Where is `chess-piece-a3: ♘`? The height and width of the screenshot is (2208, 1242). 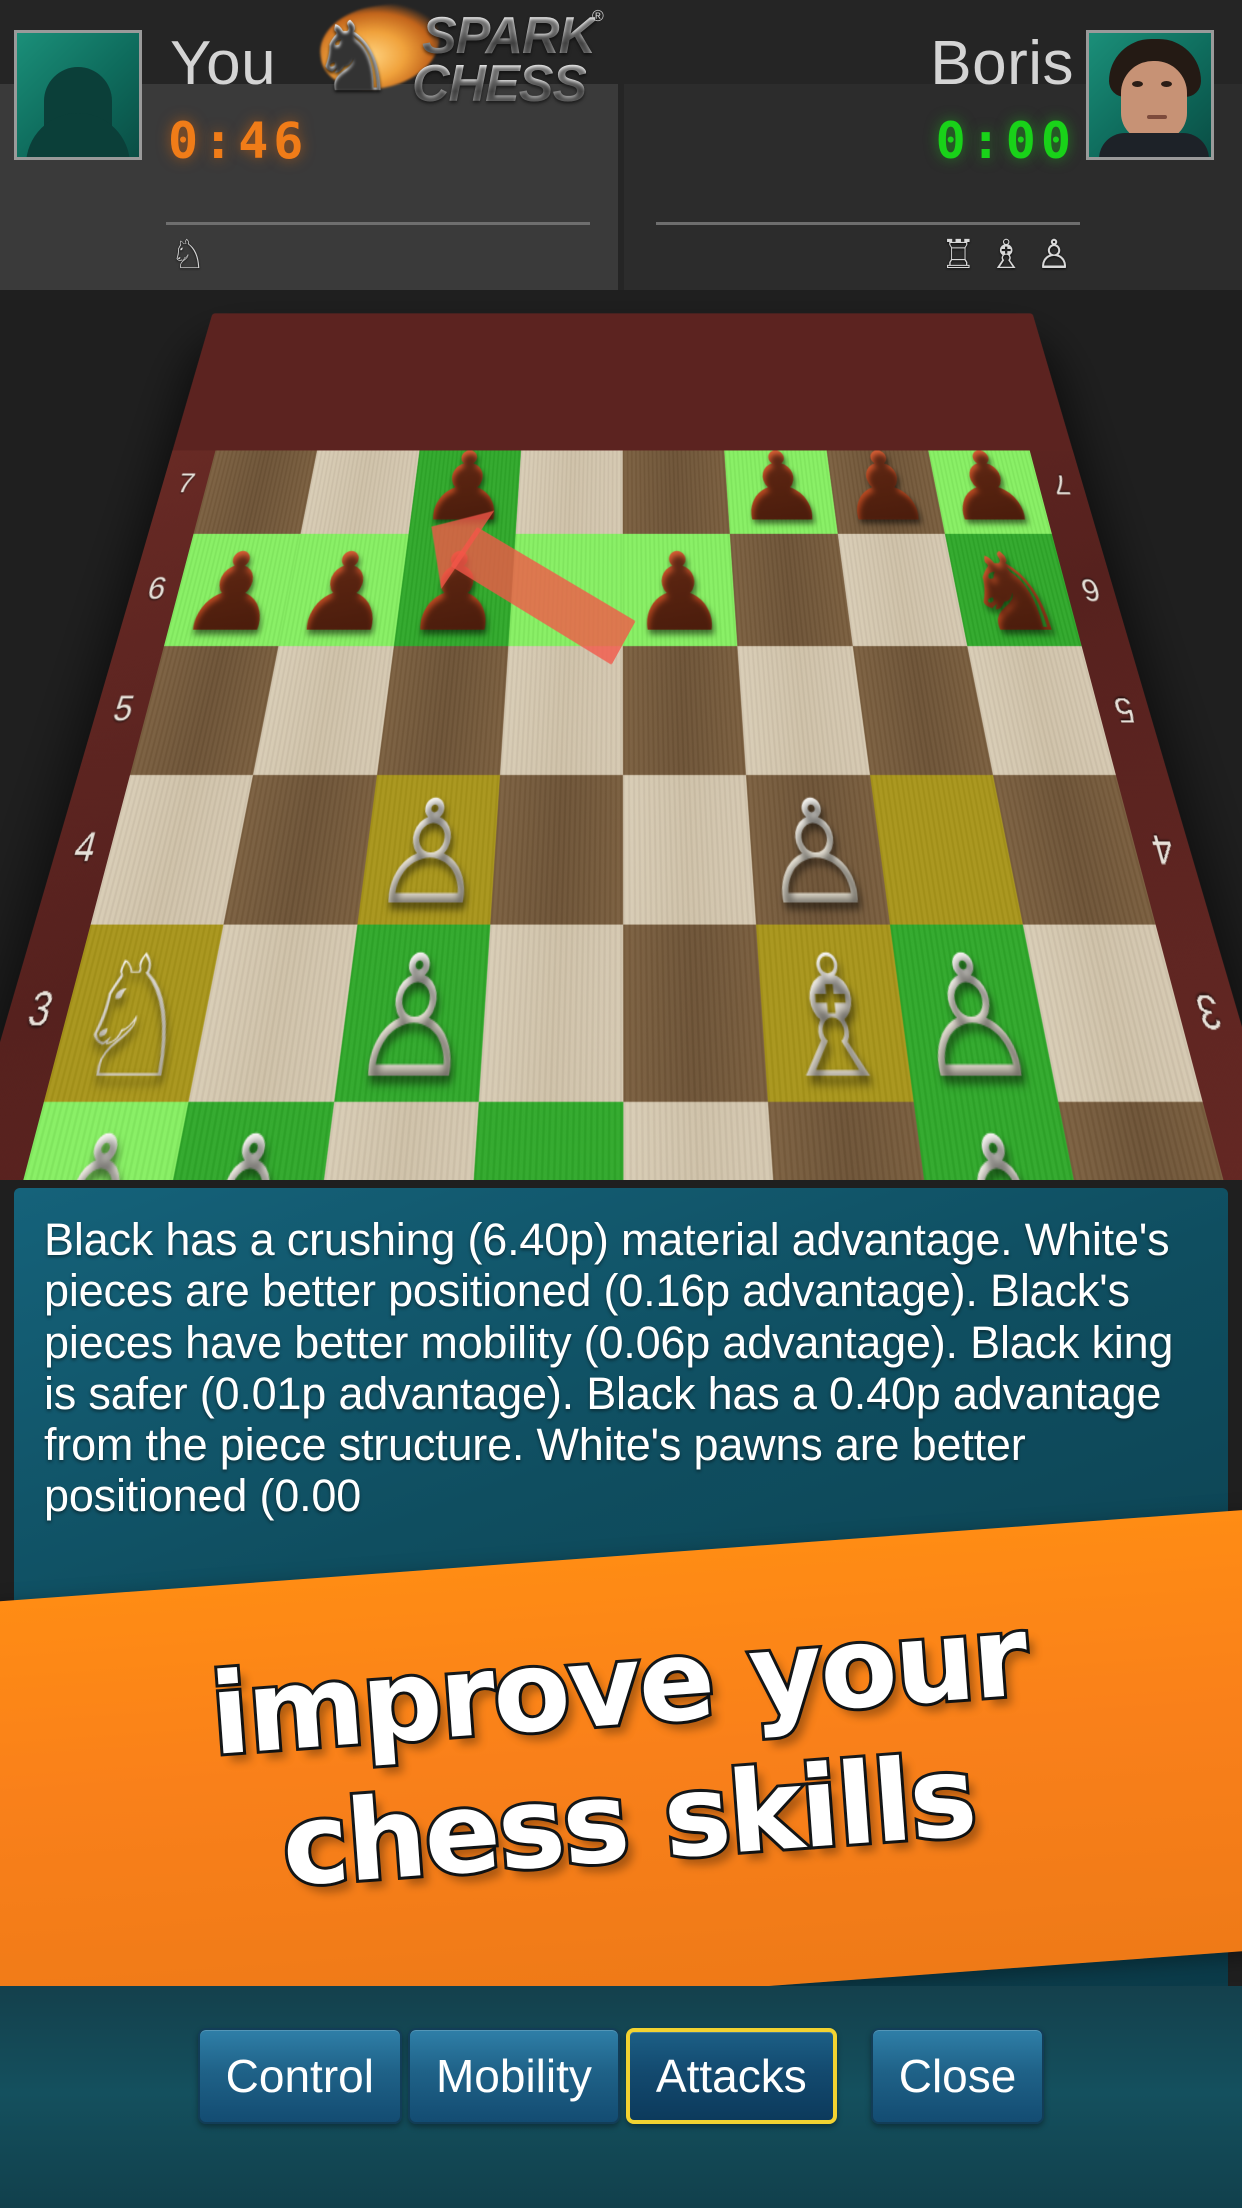 chess-piece-a3: ♘ is located at coordinates (132, 1020).